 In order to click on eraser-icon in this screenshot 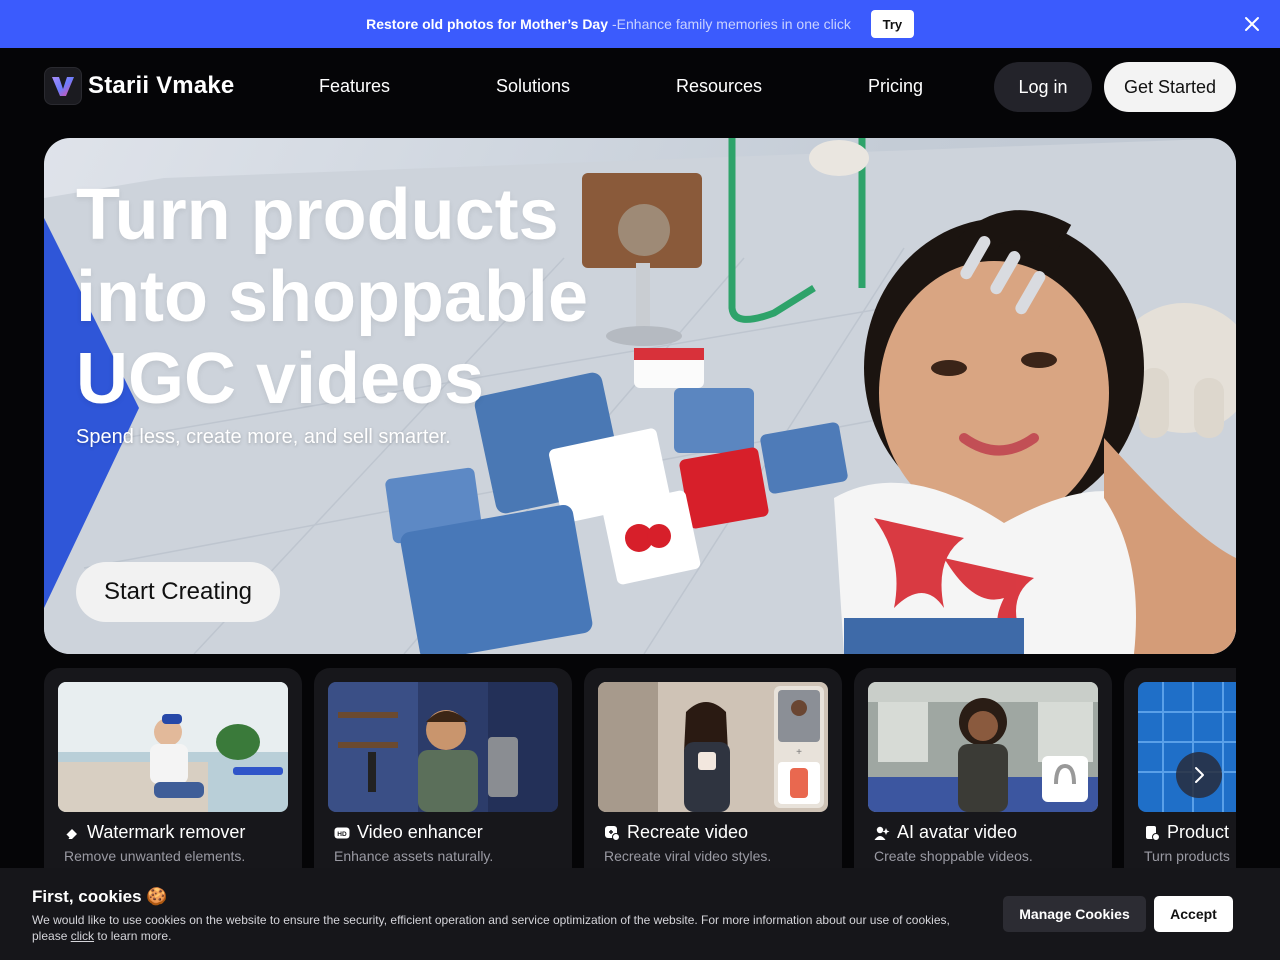, I will do `click(71, 833)`.